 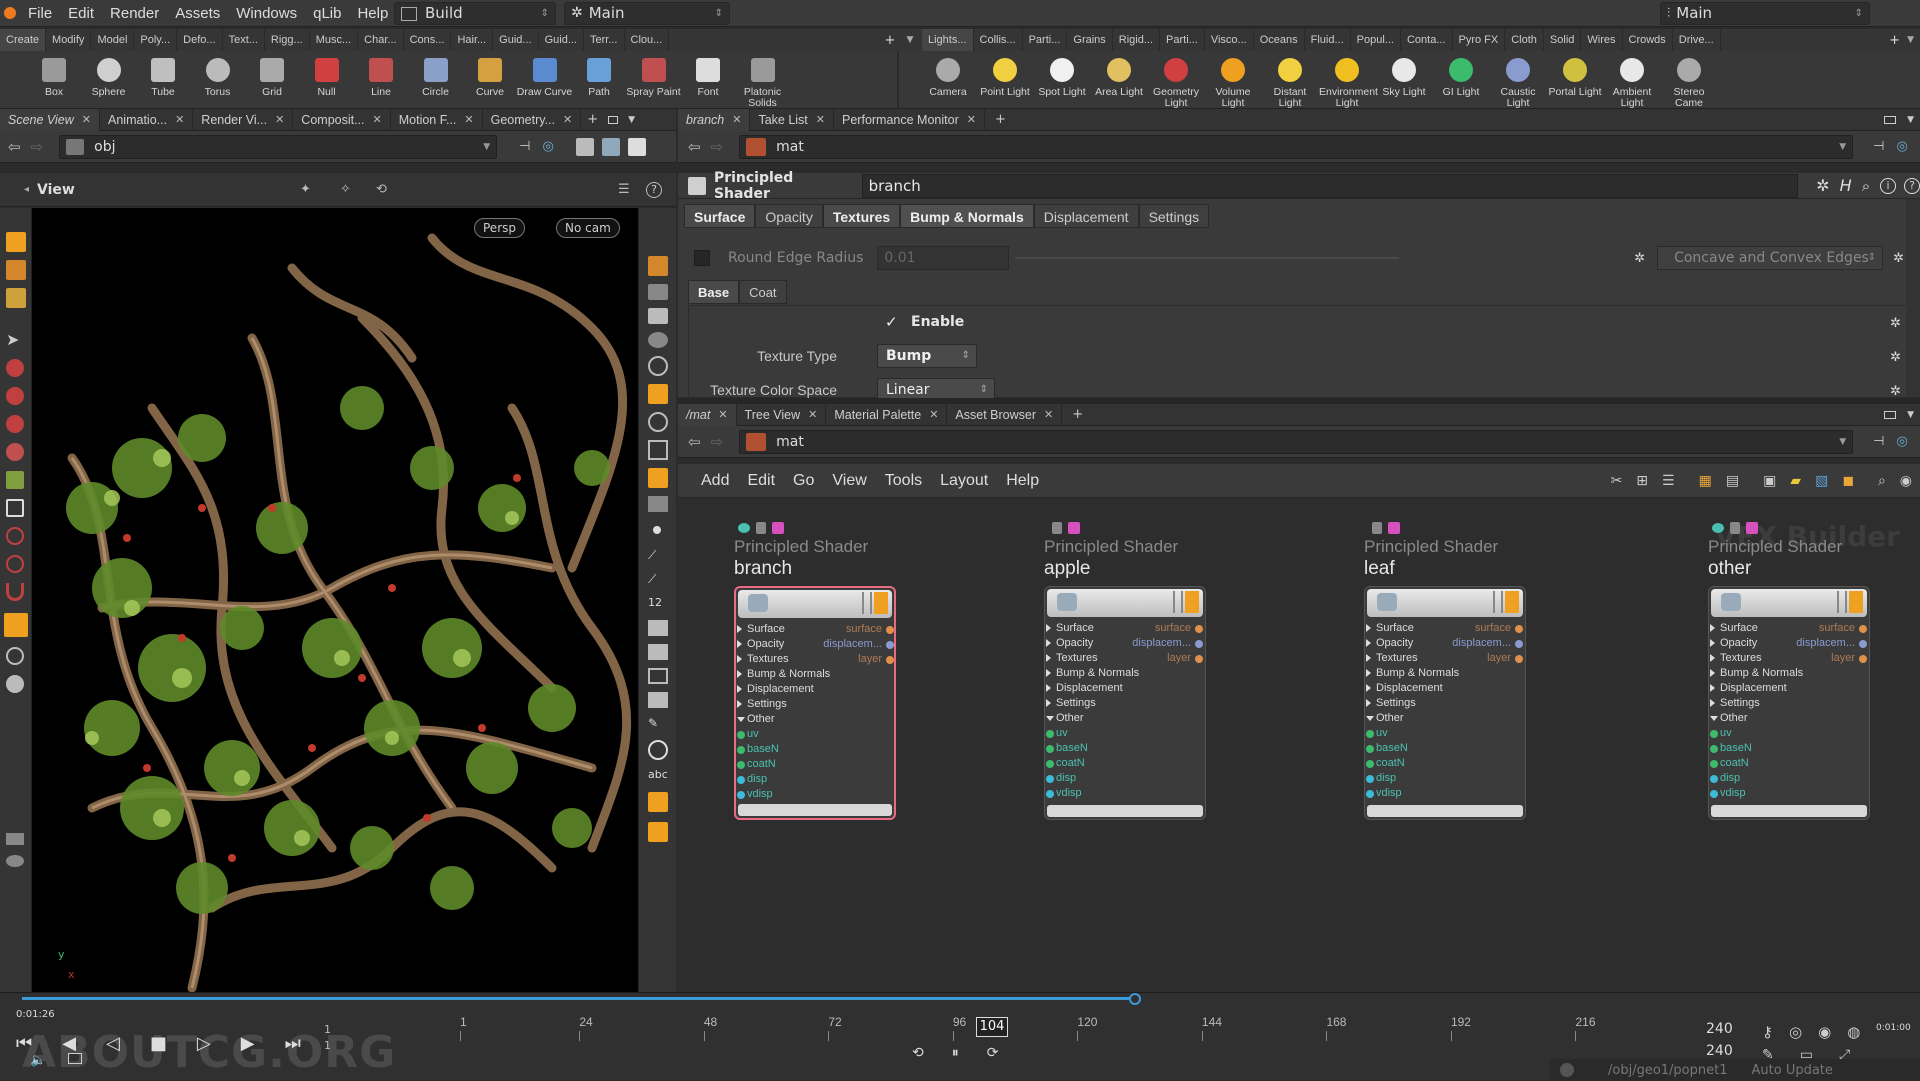 I want to click on snap-tool-icon, so click(x=16, y=625).